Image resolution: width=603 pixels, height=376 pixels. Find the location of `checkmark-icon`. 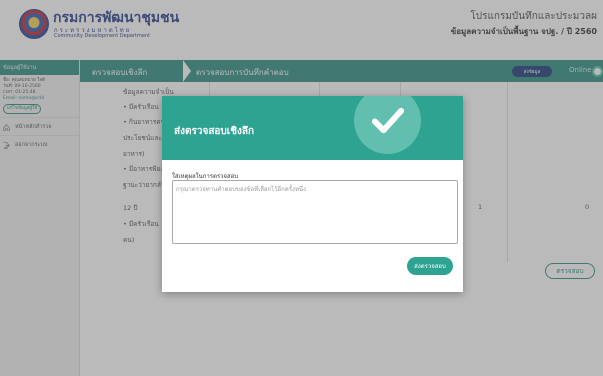

checkmark-icon is located at coordinates (387, 125).